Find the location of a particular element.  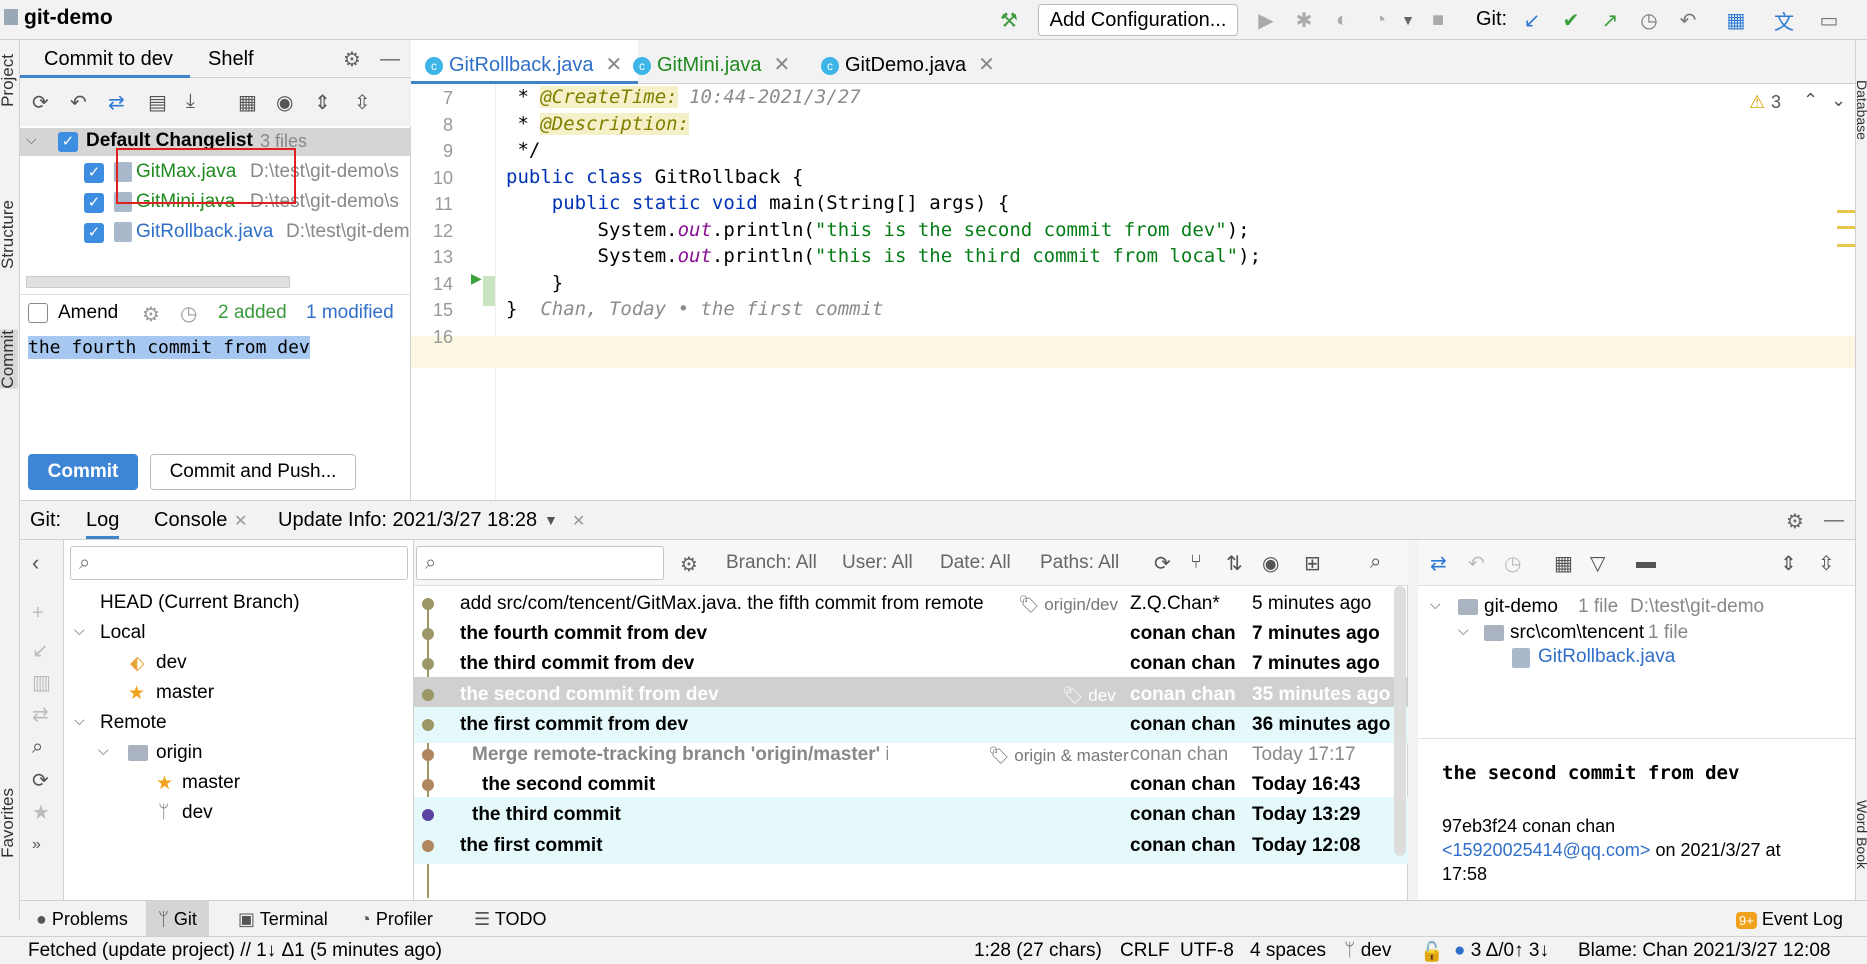

run-icon: ▶ is located at coordinates (1266, 20).